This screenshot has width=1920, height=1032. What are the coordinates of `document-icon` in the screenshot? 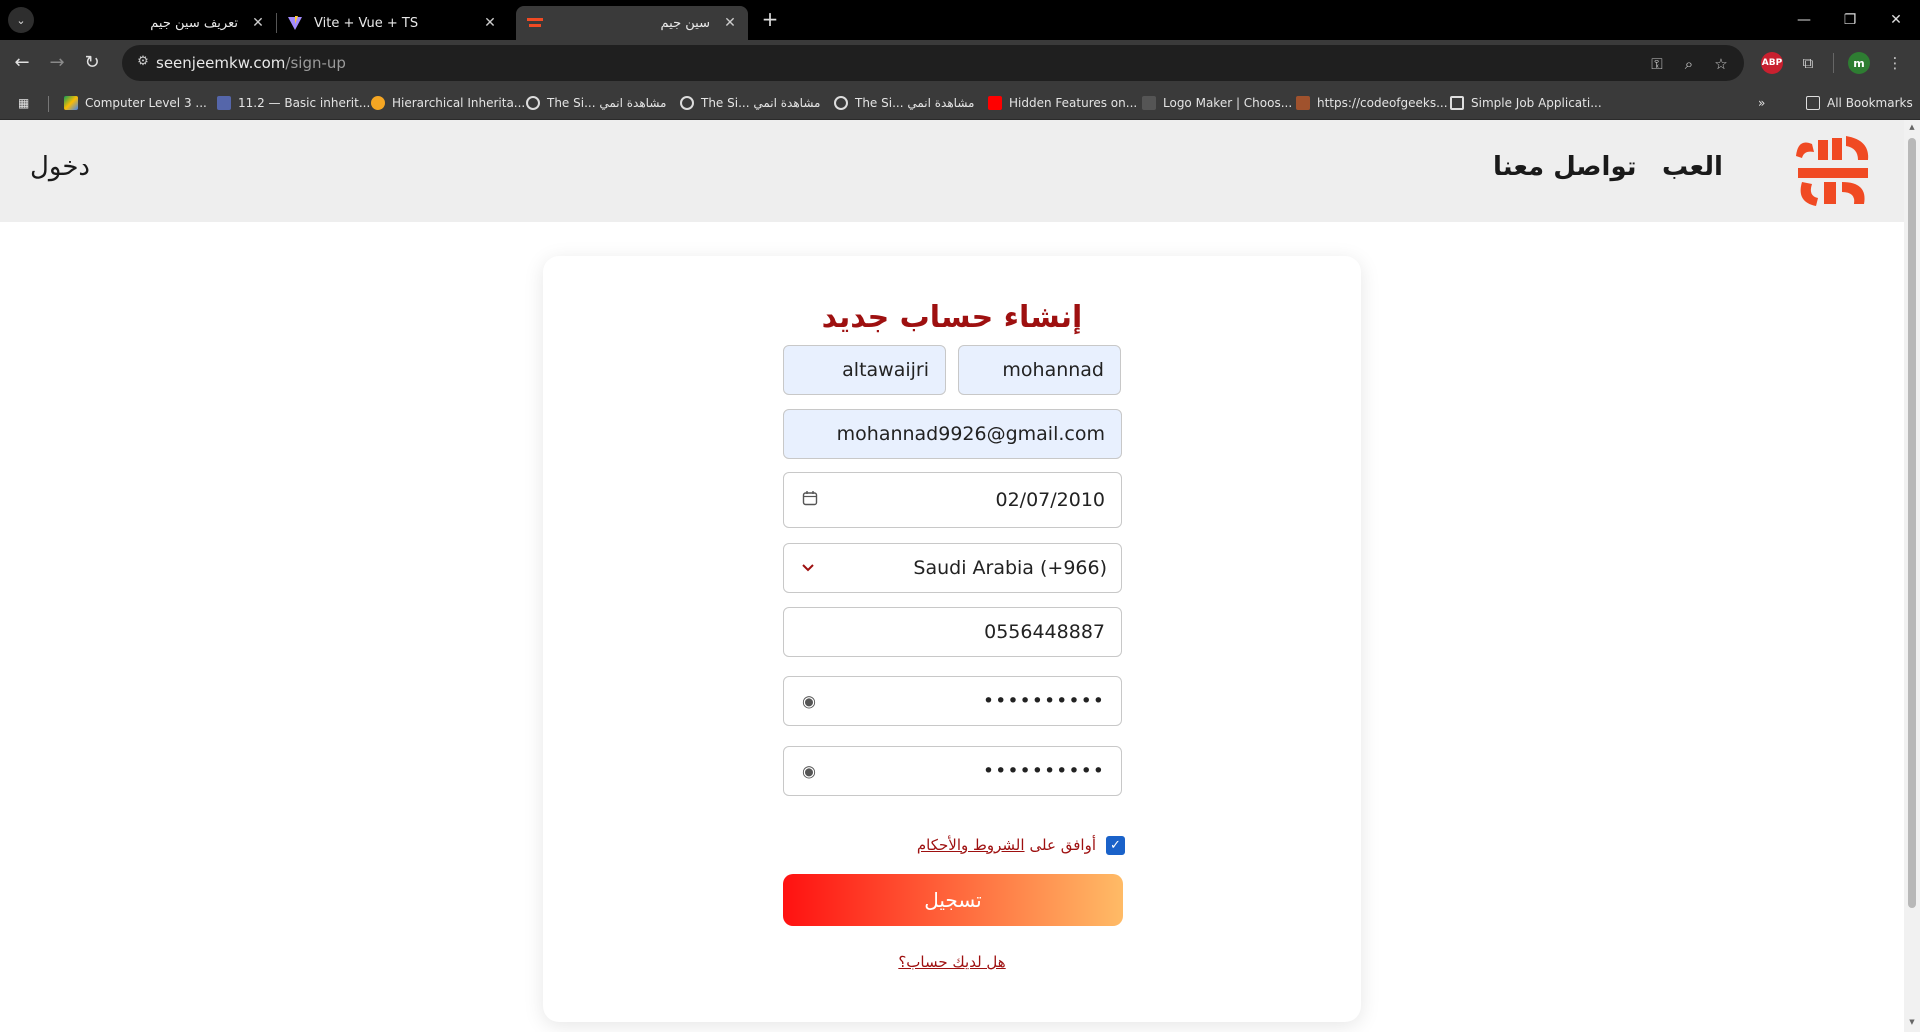 It's located at (1457, 103).